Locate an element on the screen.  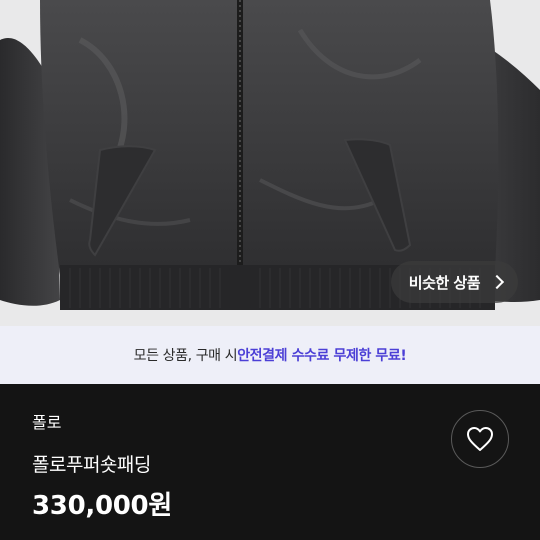
heart-outline-icon is located at coordinates (480, 439).